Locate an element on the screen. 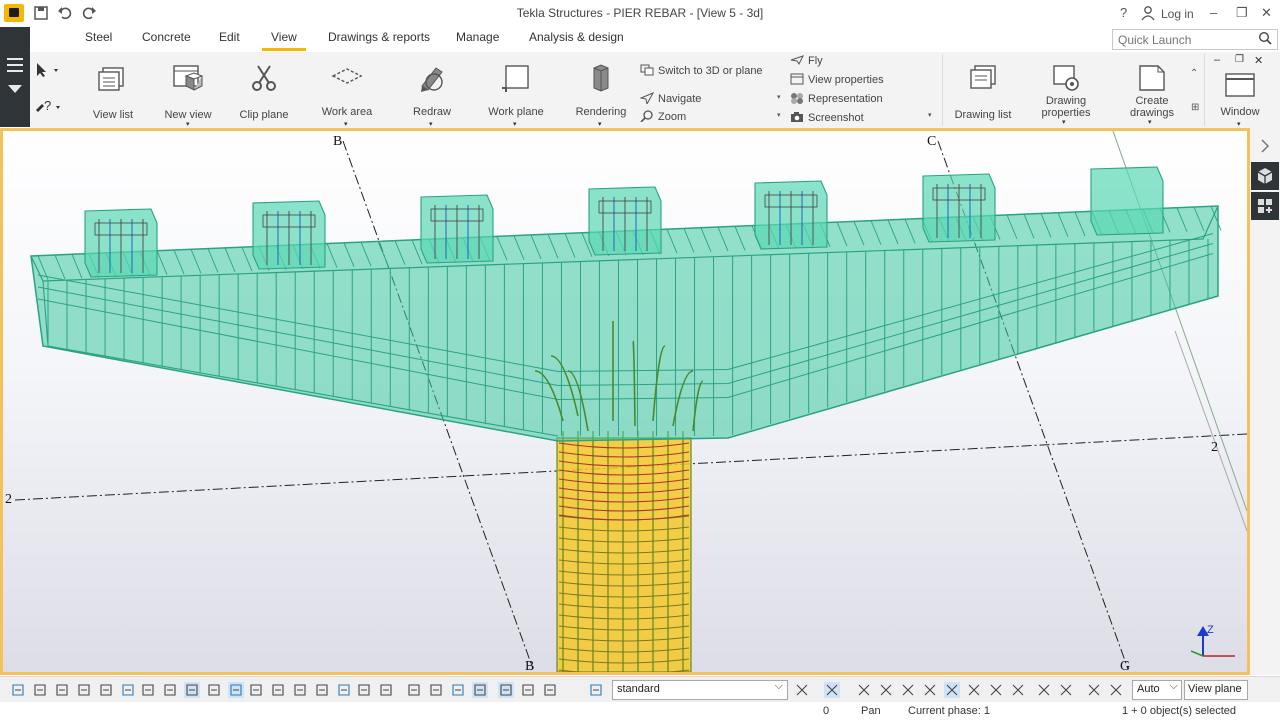 This screenshot has height=720, width=1280. clip-plane-button: Clip plane is located at coordinates (264, 90).